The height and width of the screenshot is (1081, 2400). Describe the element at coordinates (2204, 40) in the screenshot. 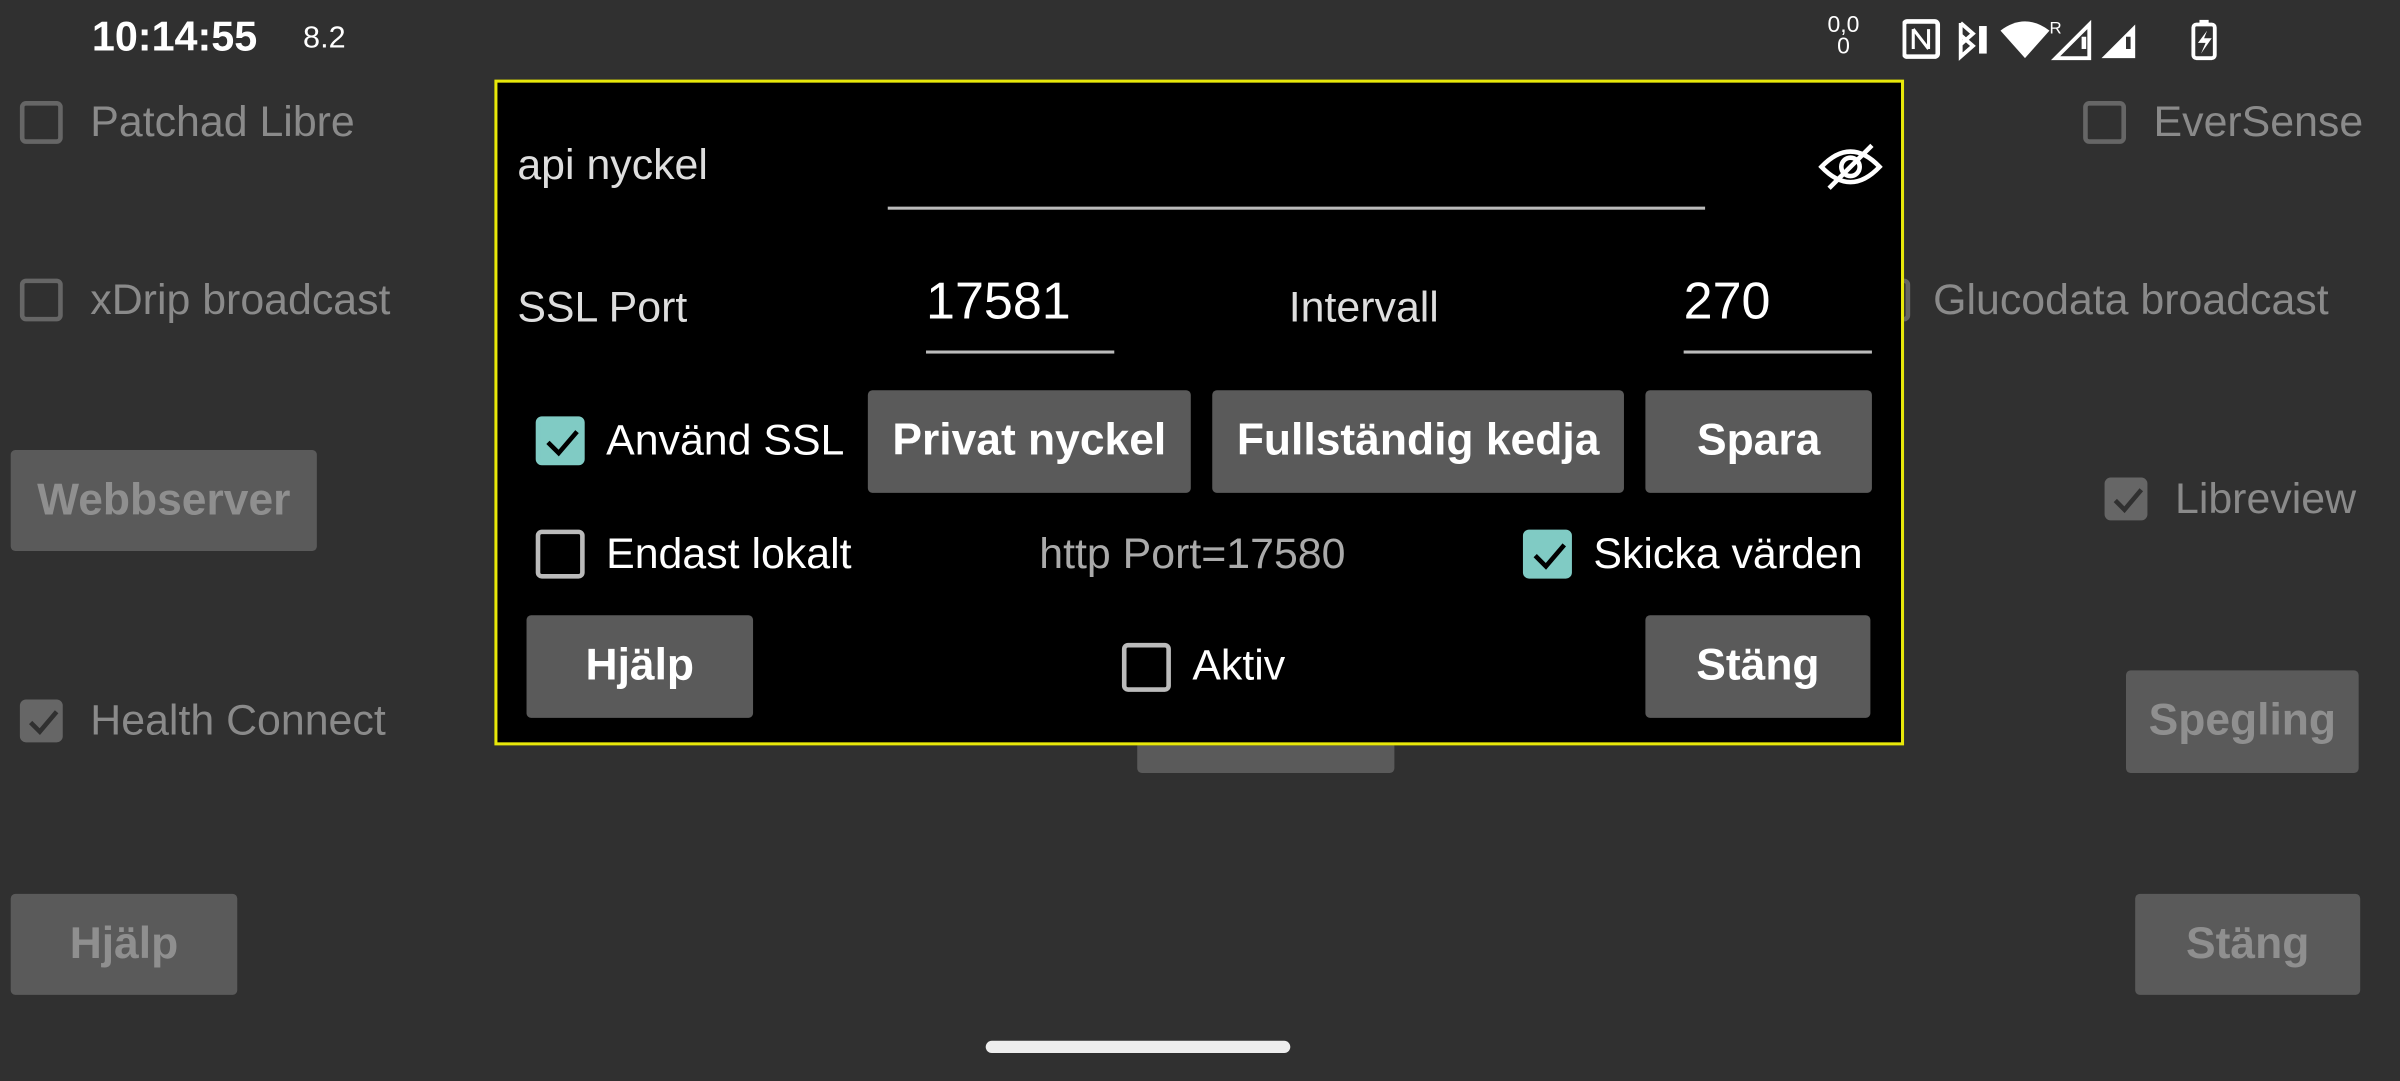

I see `battery-charging-icon` at that location.